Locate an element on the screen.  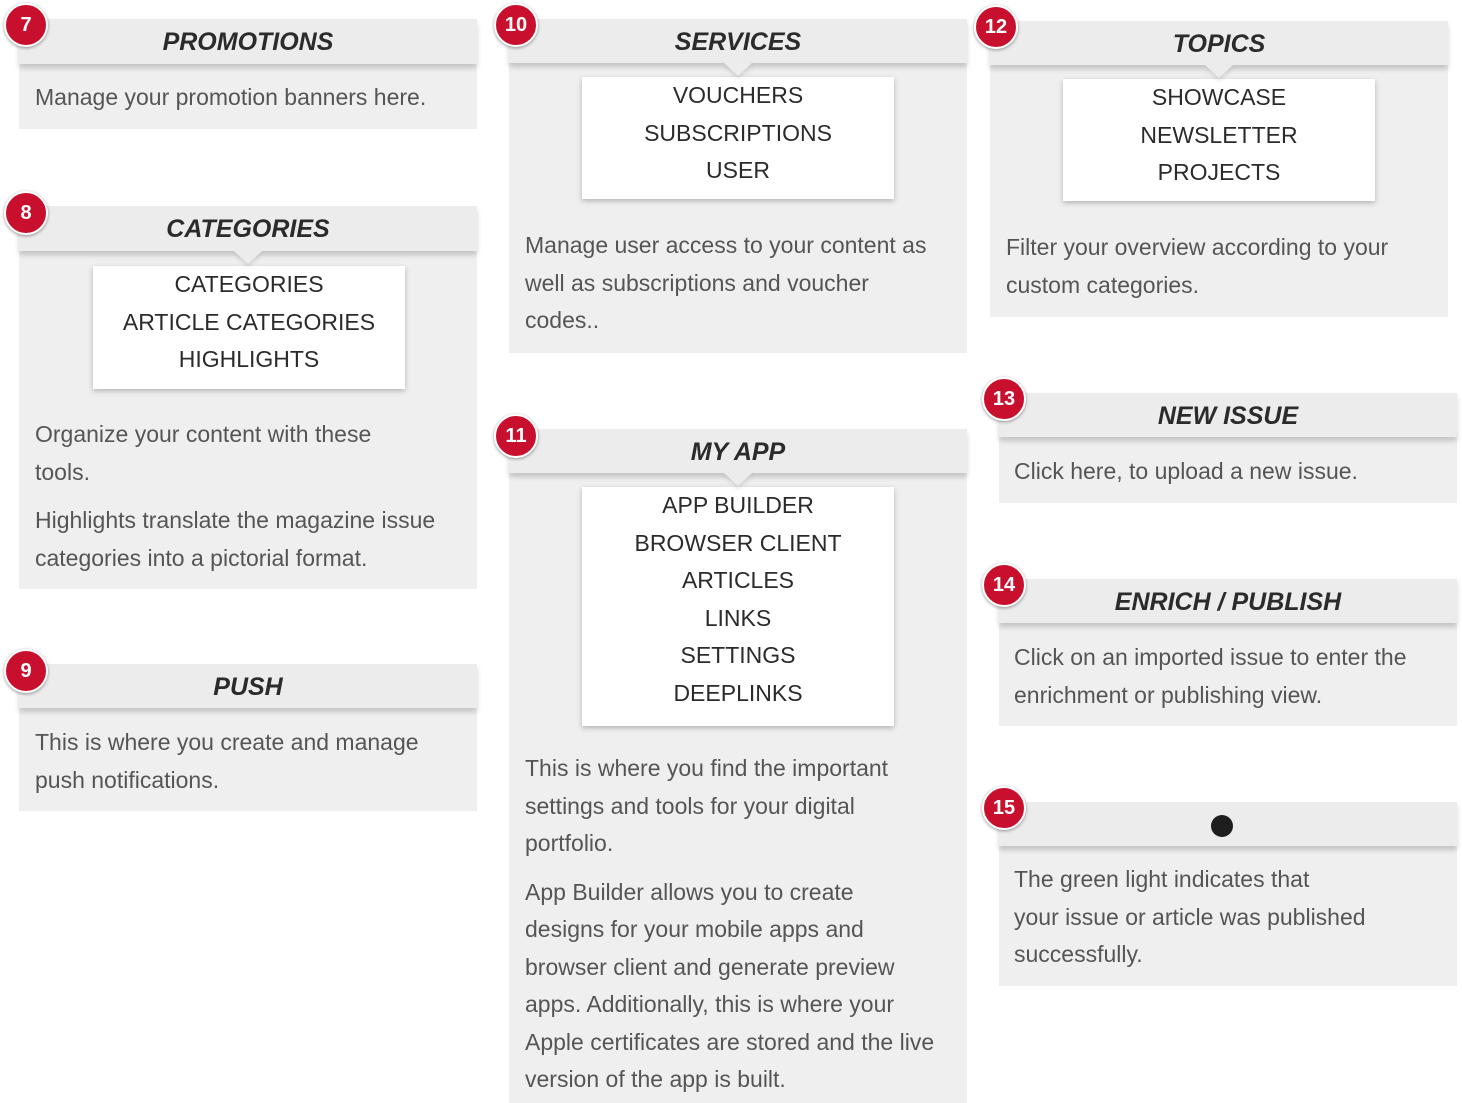
categories-menu: CATEGORIES ARTICLE CATEGORIES HIGHLIGHTS is located at coordinates (249, 327).